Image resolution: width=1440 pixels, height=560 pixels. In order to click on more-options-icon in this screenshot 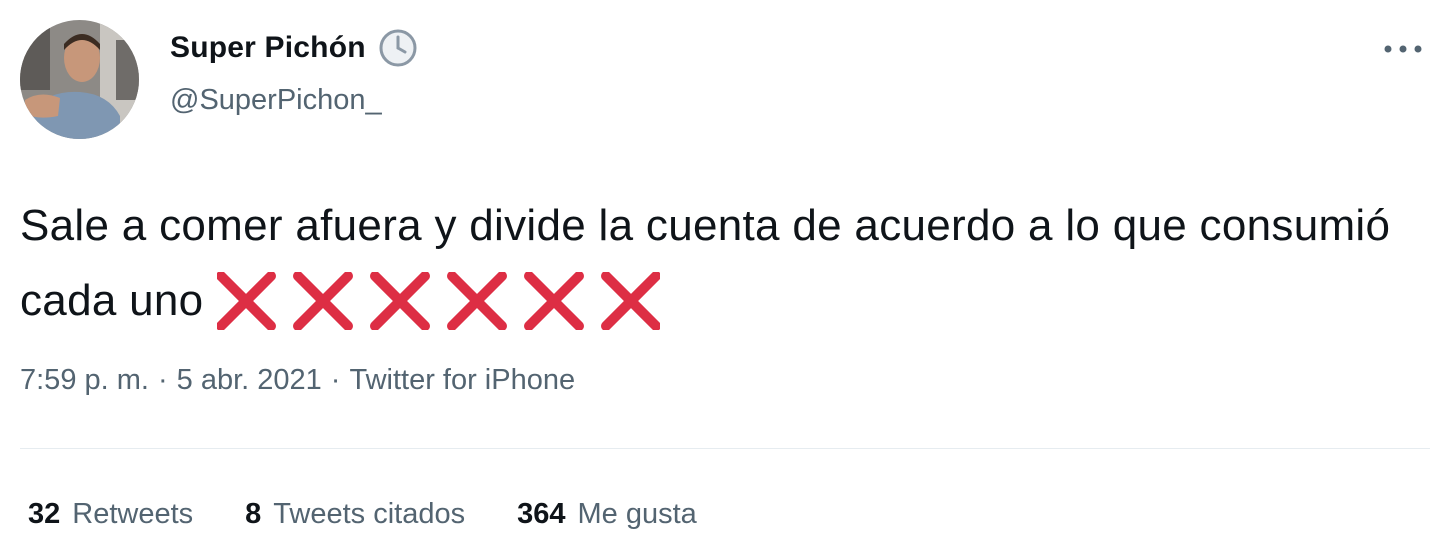, I will do `click(1403, 49)`.